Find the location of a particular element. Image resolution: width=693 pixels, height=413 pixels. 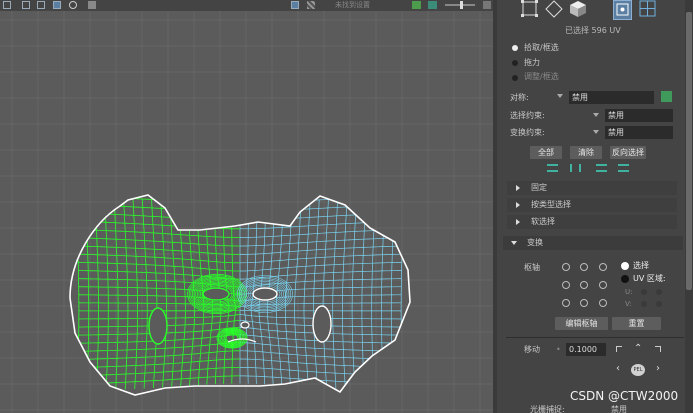

partial-row-label: 光栅捕捉: is located at coordinates (547, 409).